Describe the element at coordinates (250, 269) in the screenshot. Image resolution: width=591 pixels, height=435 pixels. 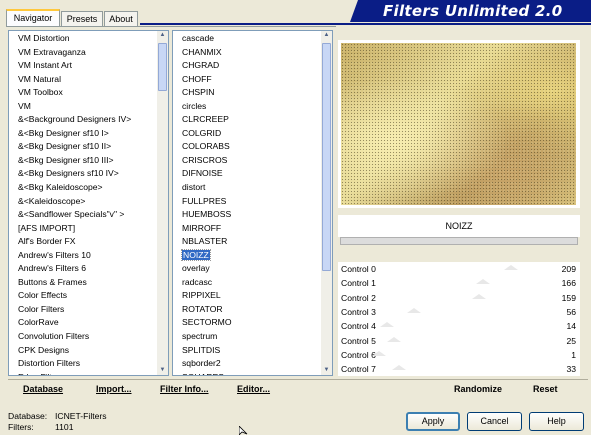
I see `filter-item: overlay` at that location.